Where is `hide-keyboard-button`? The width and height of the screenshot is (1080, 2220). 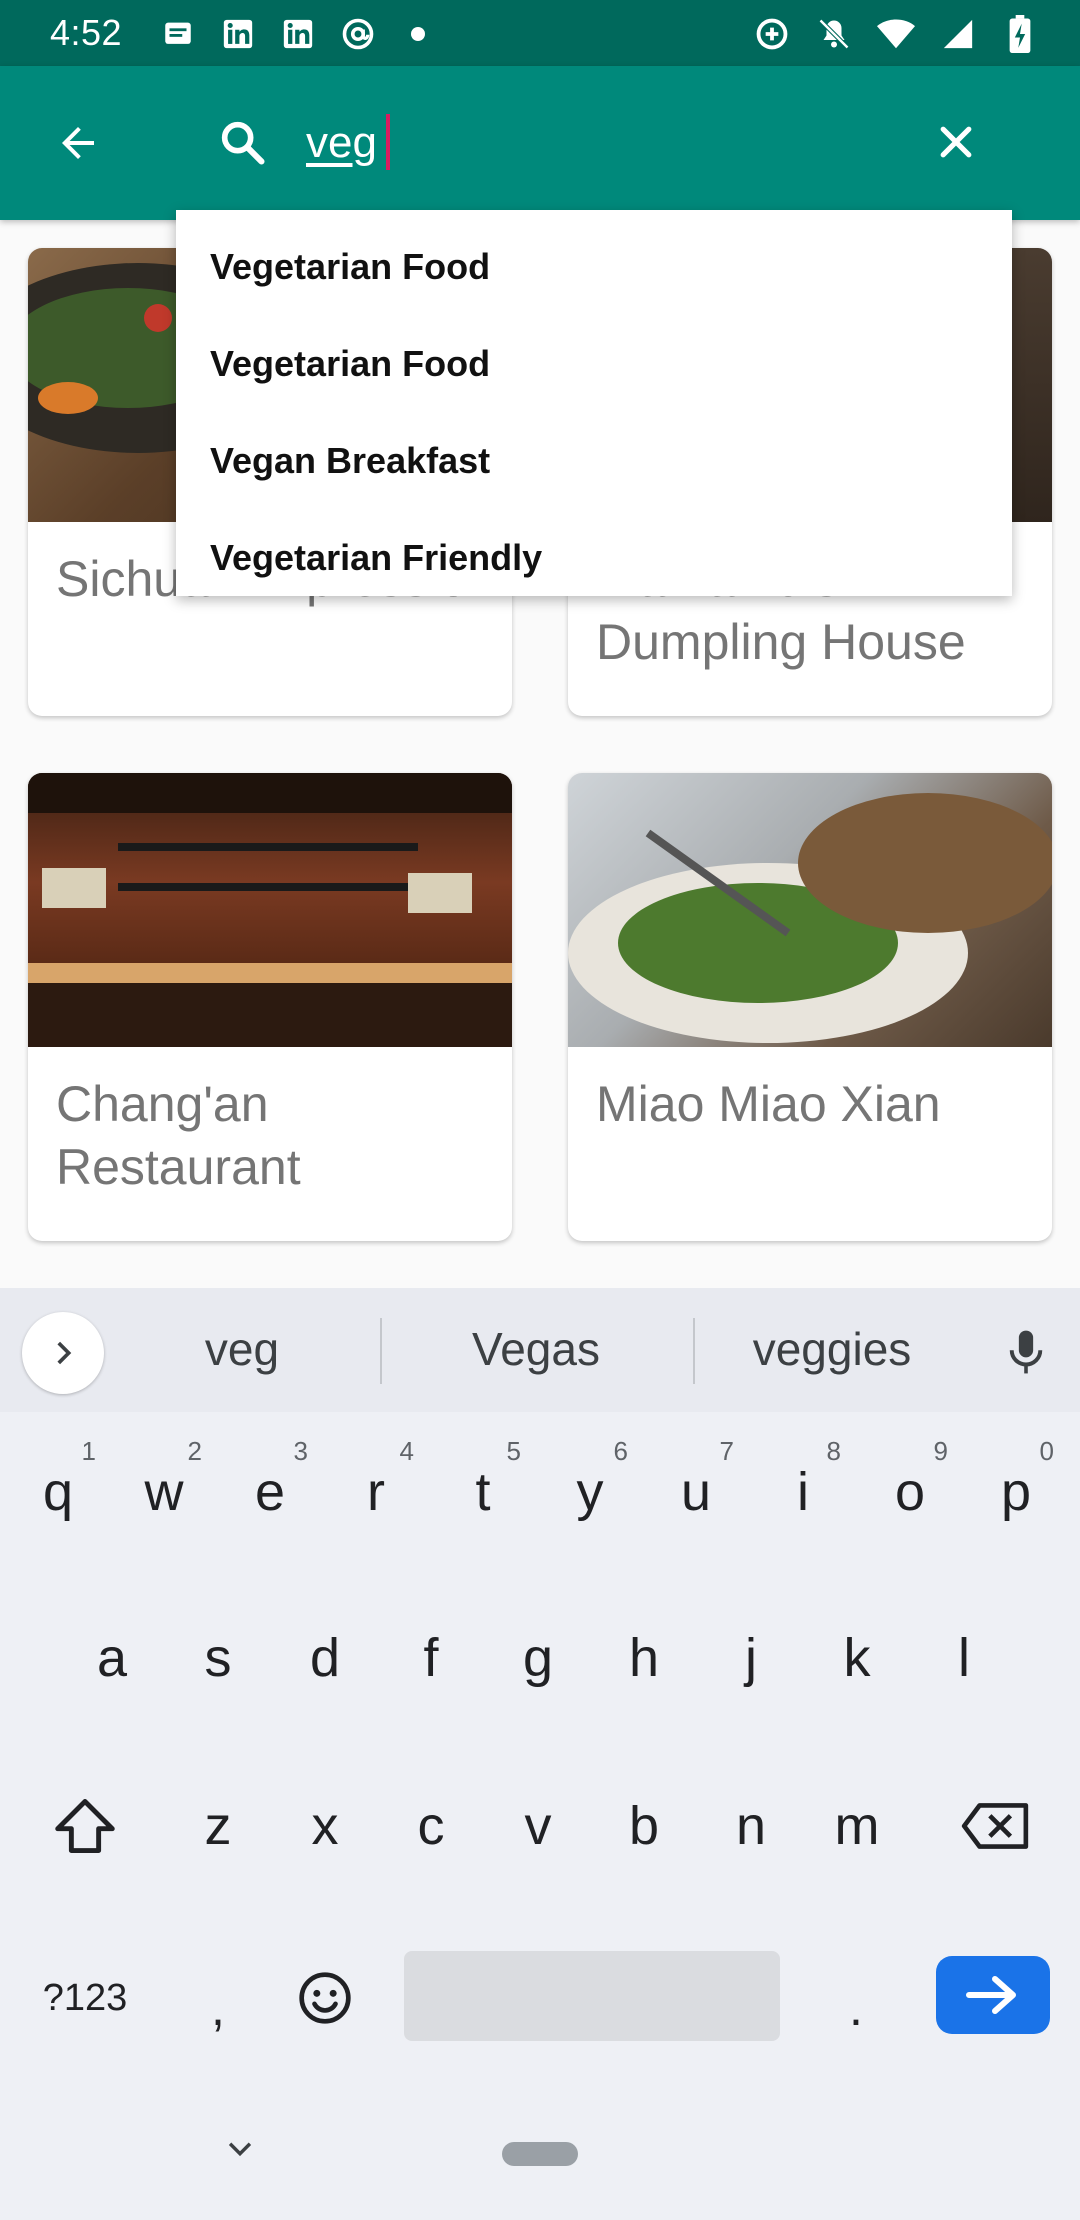 hide-keyboard-button is located at coordinates (240, 2148).